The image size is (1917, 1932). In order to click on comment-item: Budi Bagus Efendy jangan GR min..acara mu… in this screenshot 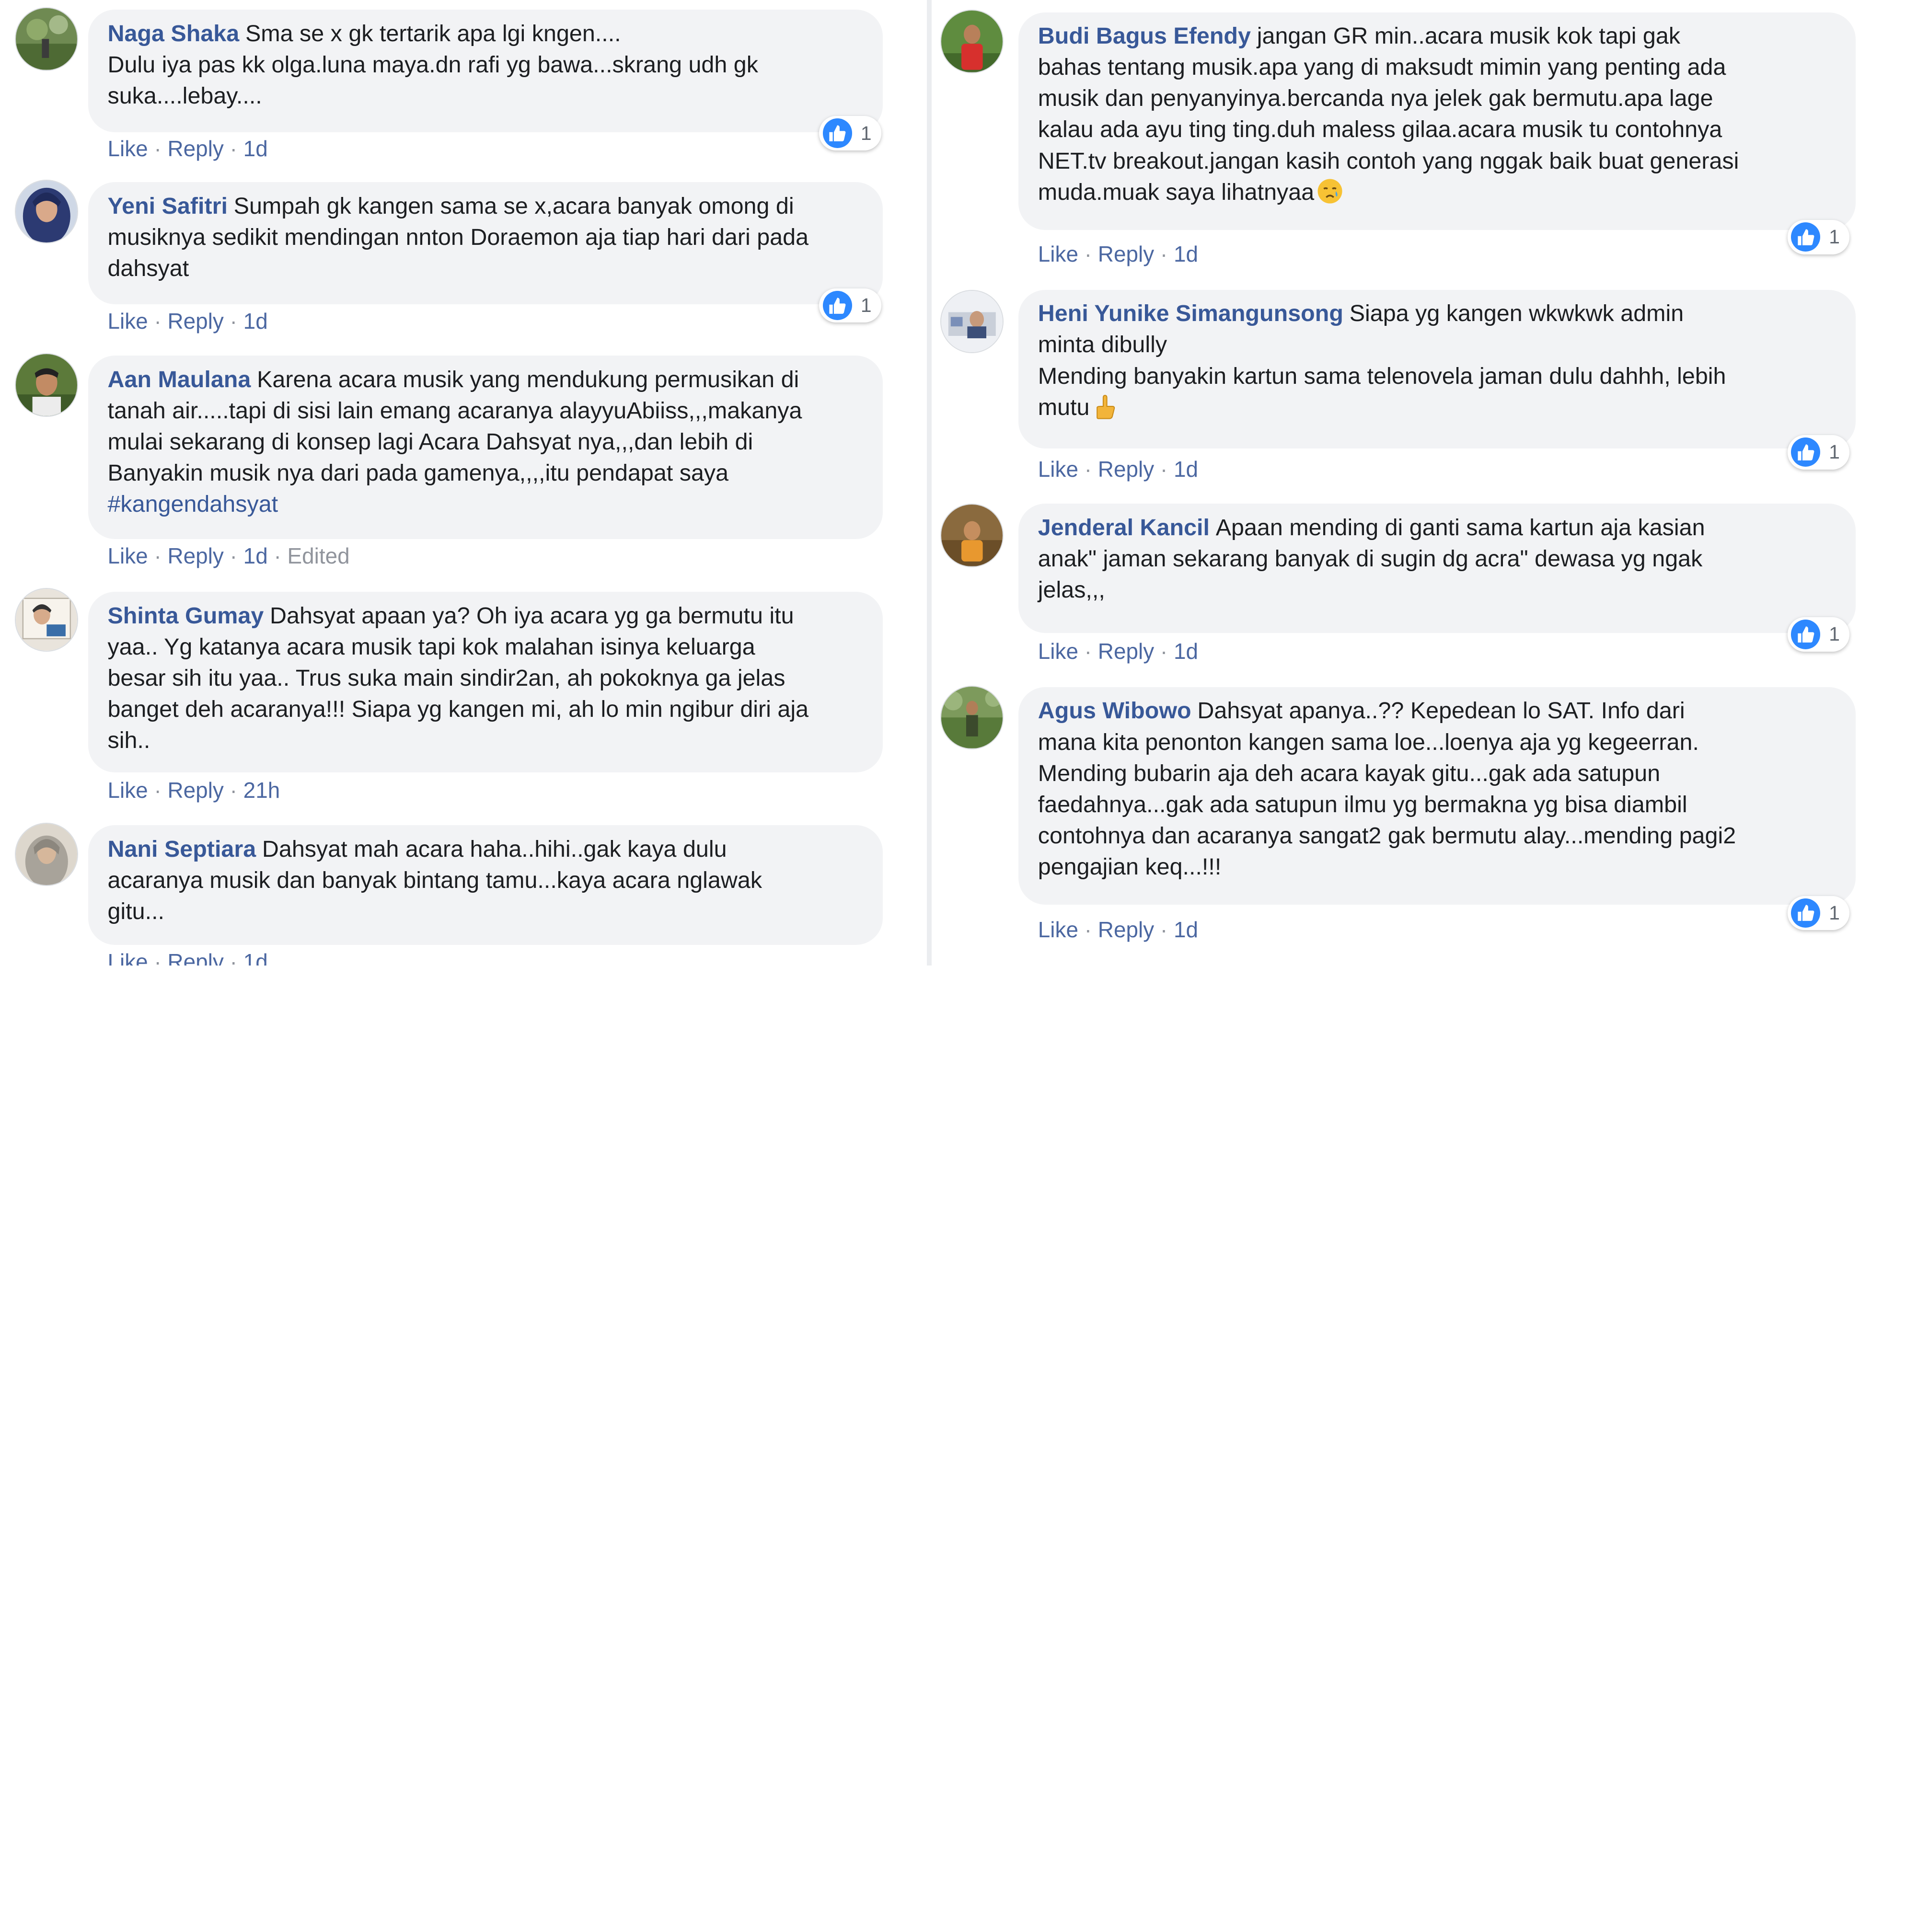, I will do `click(1424, 139)`.